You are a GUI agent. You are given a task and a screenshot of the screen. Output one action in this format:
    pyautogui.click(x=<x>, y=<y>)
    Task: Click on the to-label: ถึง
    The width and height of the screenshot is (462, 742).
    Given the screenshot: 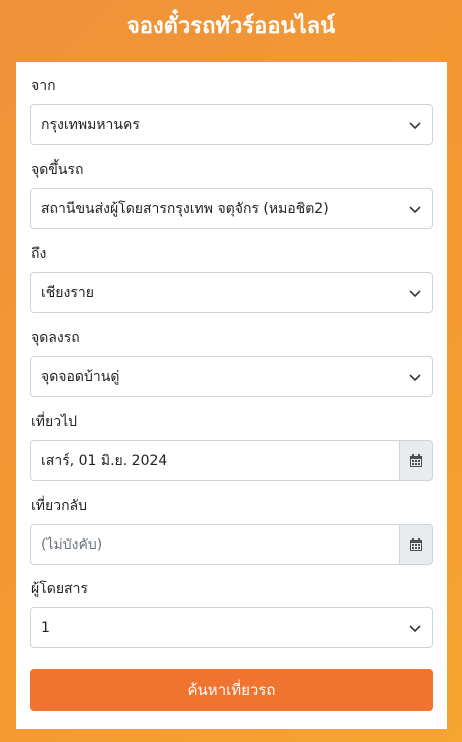 What is the action you would take?
    pyautogui.click(x=39, y=254)
    